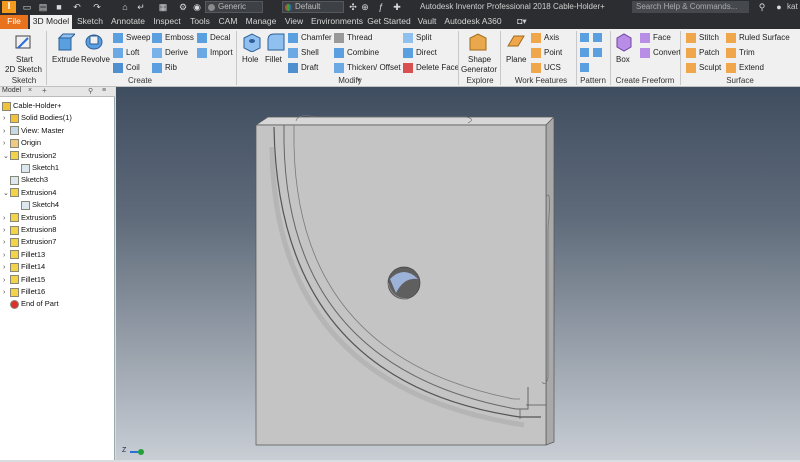  Describe the element at coordinates (389, 22) in the screenshot. I see `tab-get-started: Get Started` at that location.